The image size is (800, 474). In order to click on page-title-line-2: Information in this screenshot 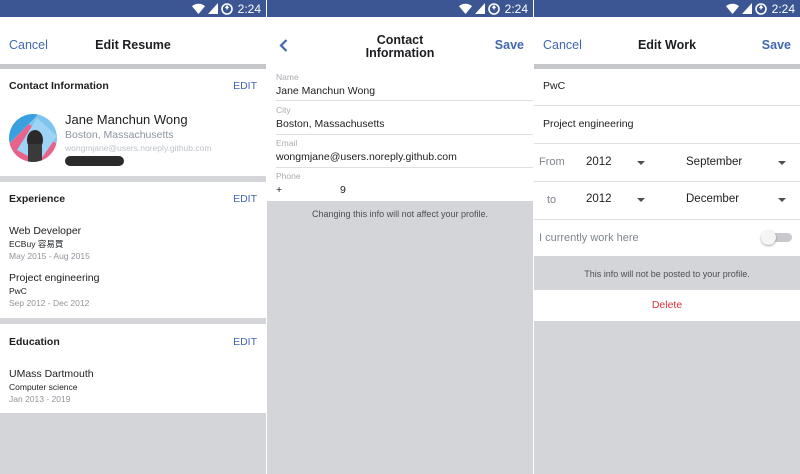, I will do `click(400, 53)`.